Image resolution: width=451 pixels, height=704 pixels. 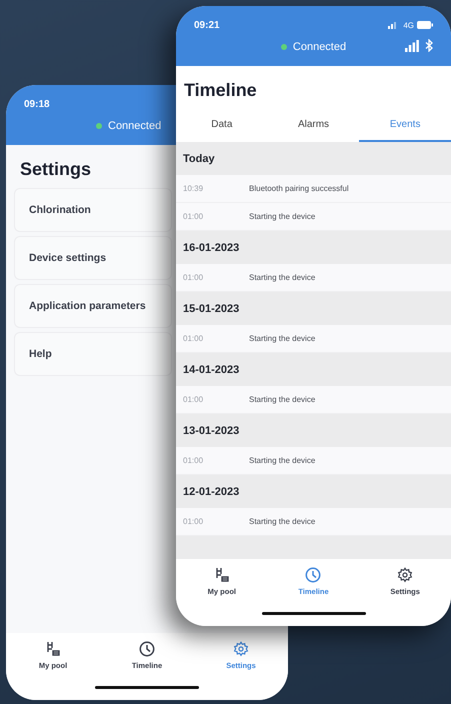 I want to click on menu-item: Help, so click(x=93, y=354).